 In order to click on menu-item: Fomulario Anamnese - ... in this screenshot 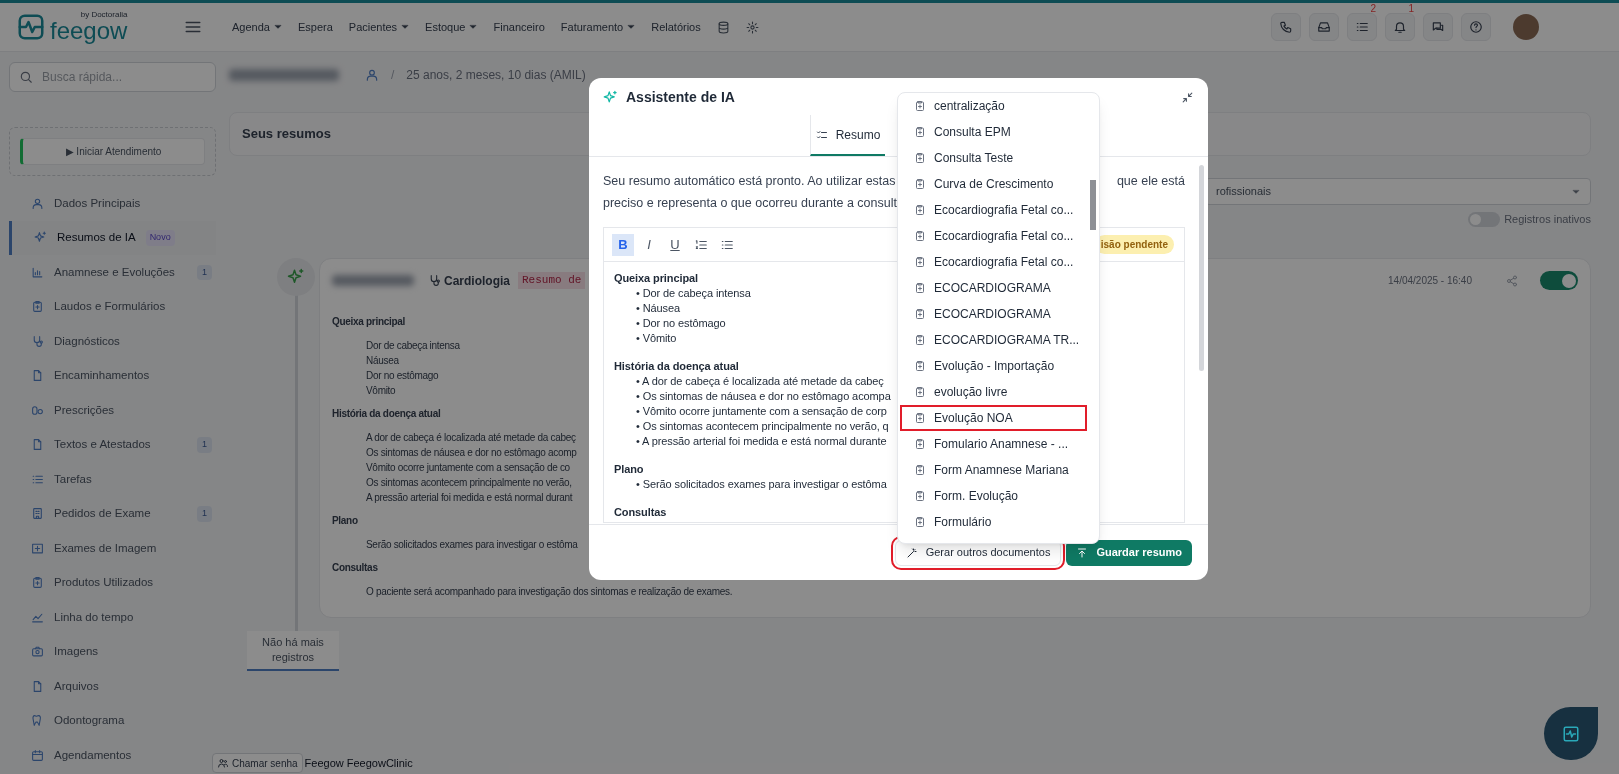, I will do `click(993, 444)`.